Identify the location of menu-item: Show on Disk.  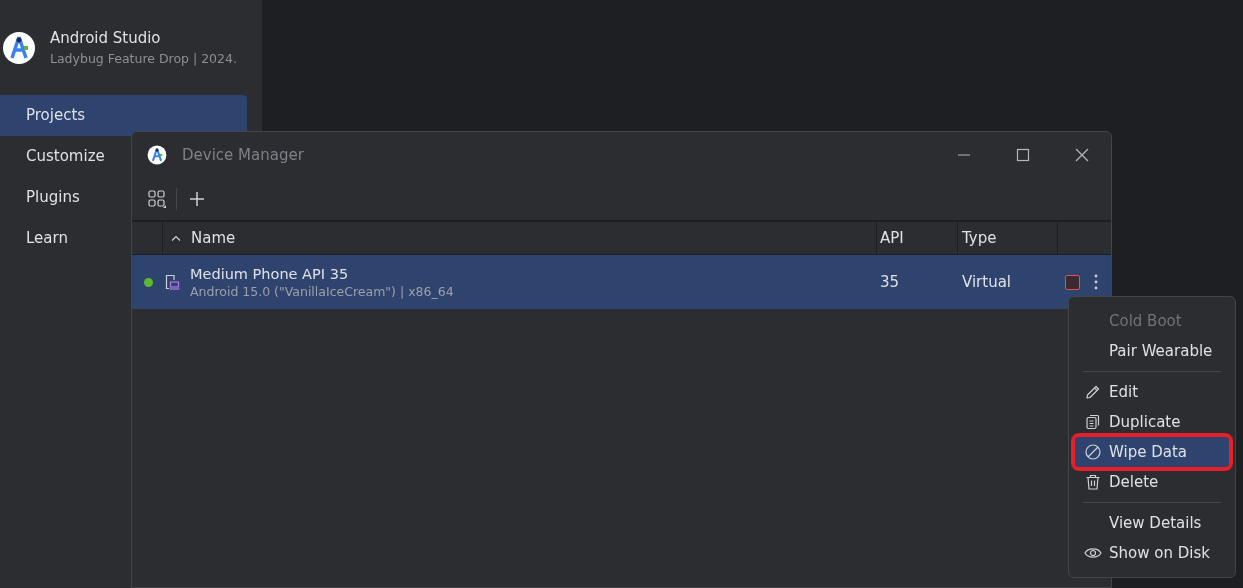
(1152, 553).